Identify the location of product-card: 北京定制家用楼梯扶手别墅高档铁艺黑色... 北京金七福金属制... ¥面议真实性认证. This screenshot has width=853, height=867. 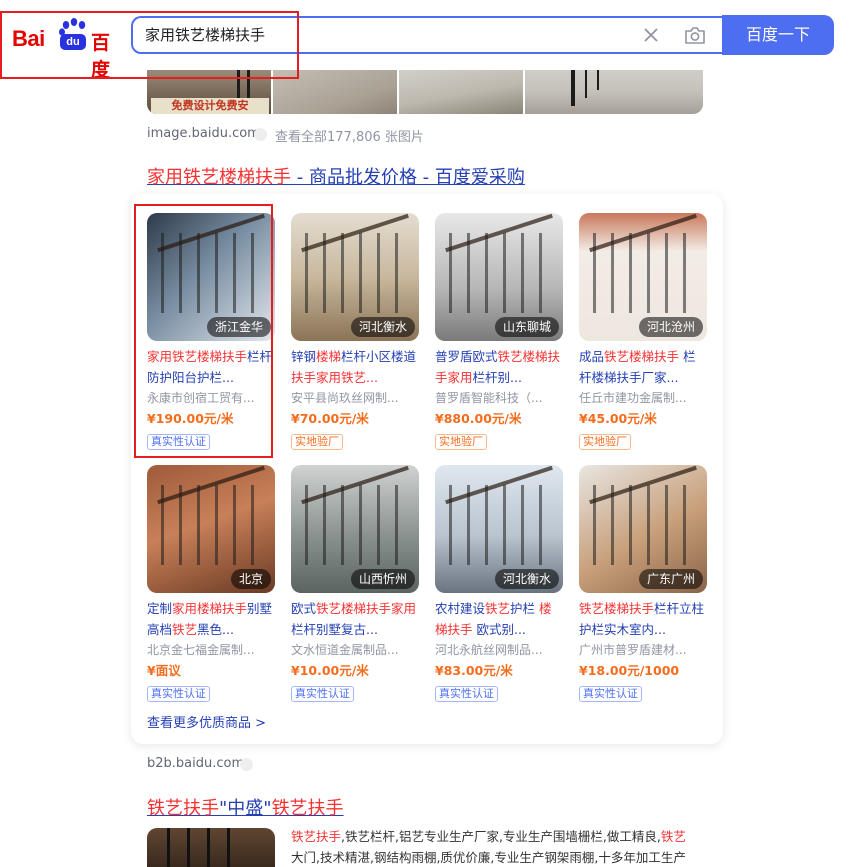
(211, 583).